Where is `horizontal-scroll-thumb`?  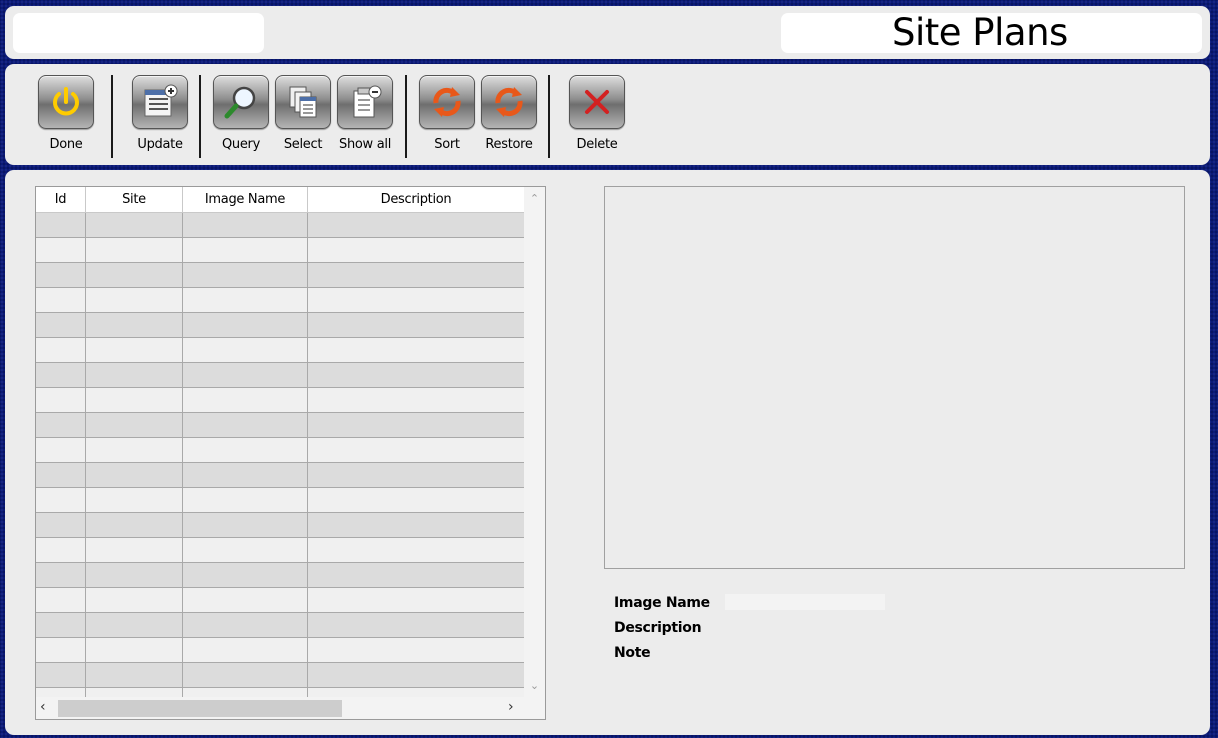
horizontal-scroll-thumb is located at coordinates (200, 708).